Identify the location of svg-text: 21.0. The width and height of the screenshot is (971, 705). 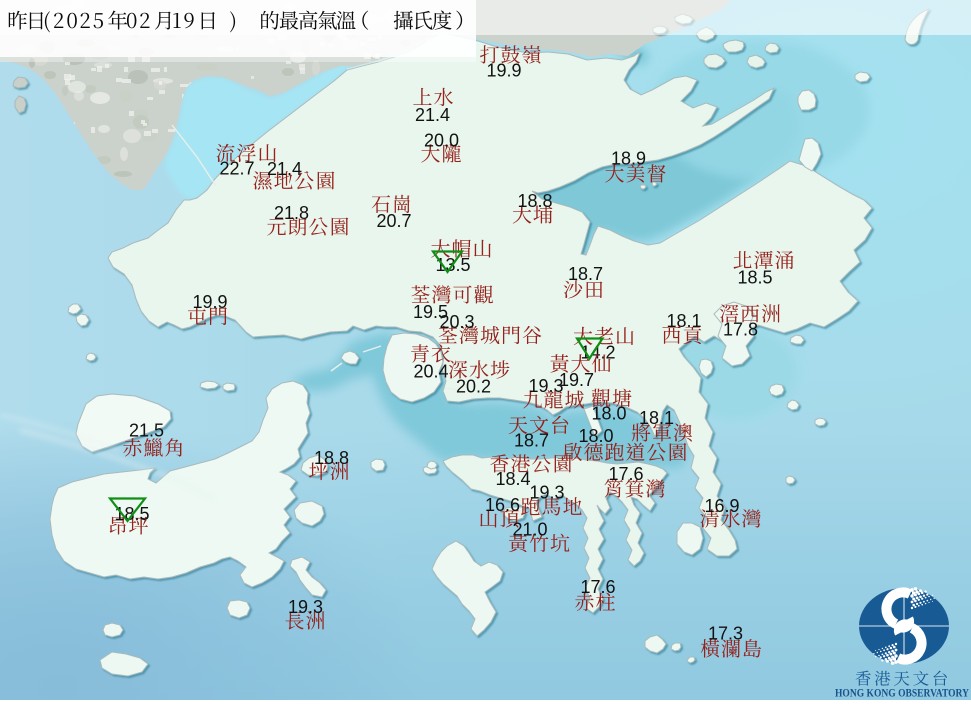
(530, 530).